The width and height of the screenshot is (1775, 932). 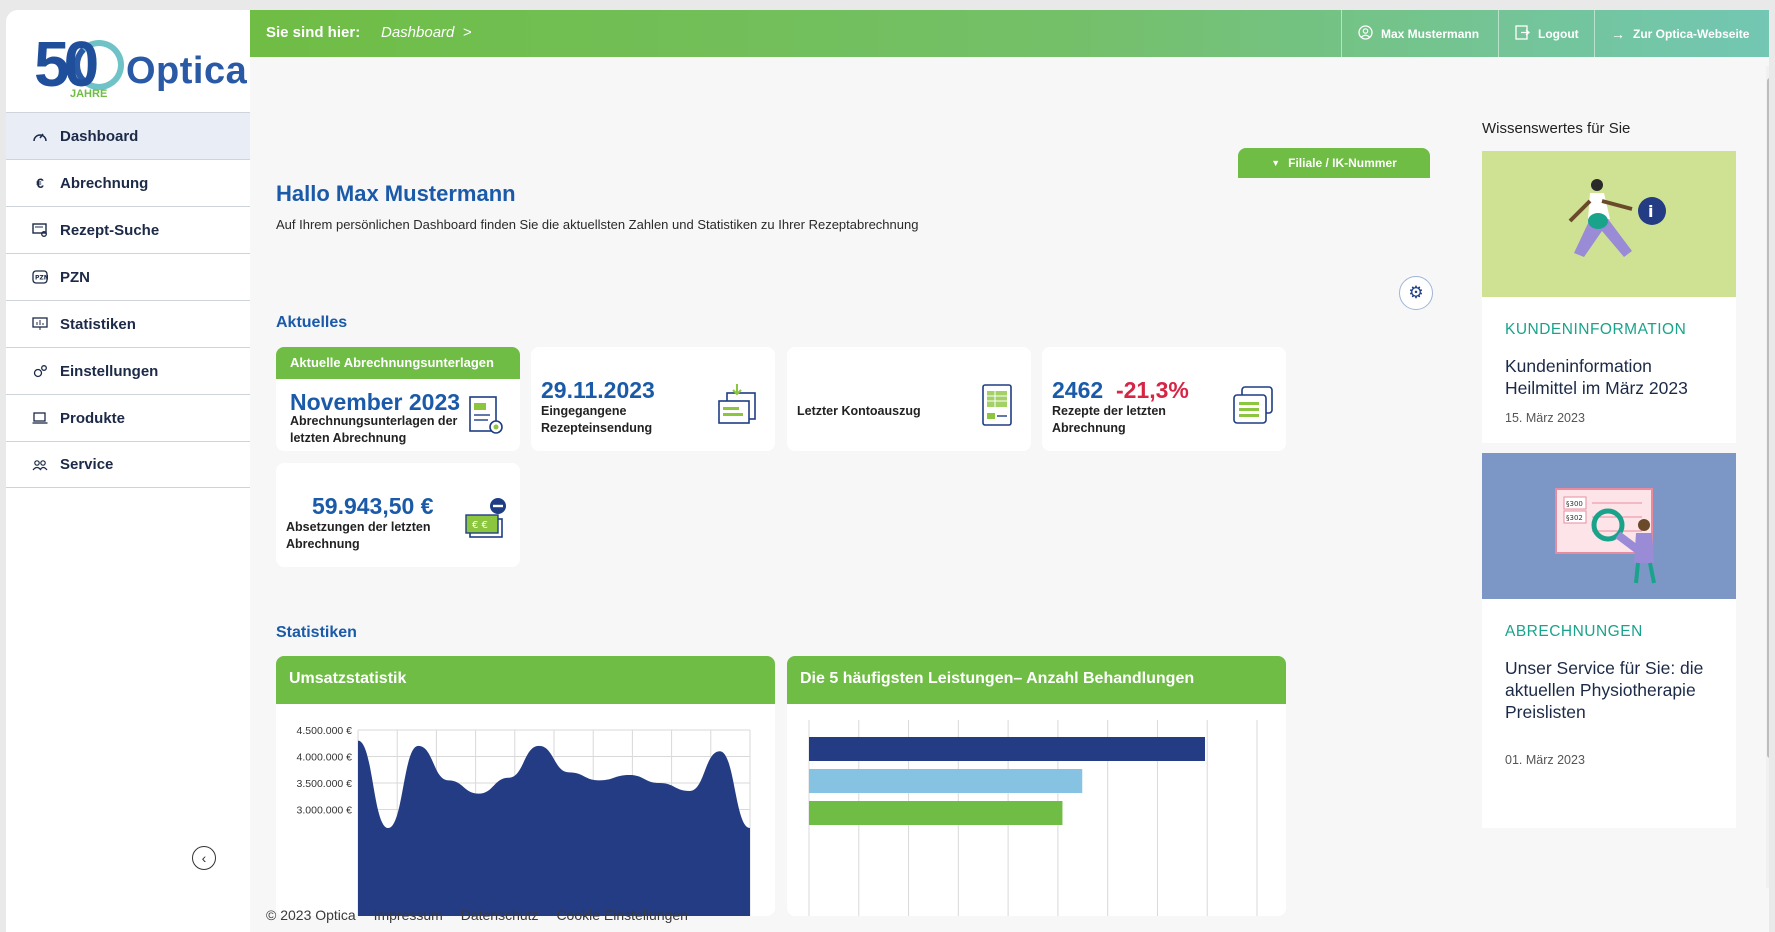 What do you see at coordinates (1078, 390) in the screenshot?
I see `card-count: 2462` at bounding box center [1078, 390].